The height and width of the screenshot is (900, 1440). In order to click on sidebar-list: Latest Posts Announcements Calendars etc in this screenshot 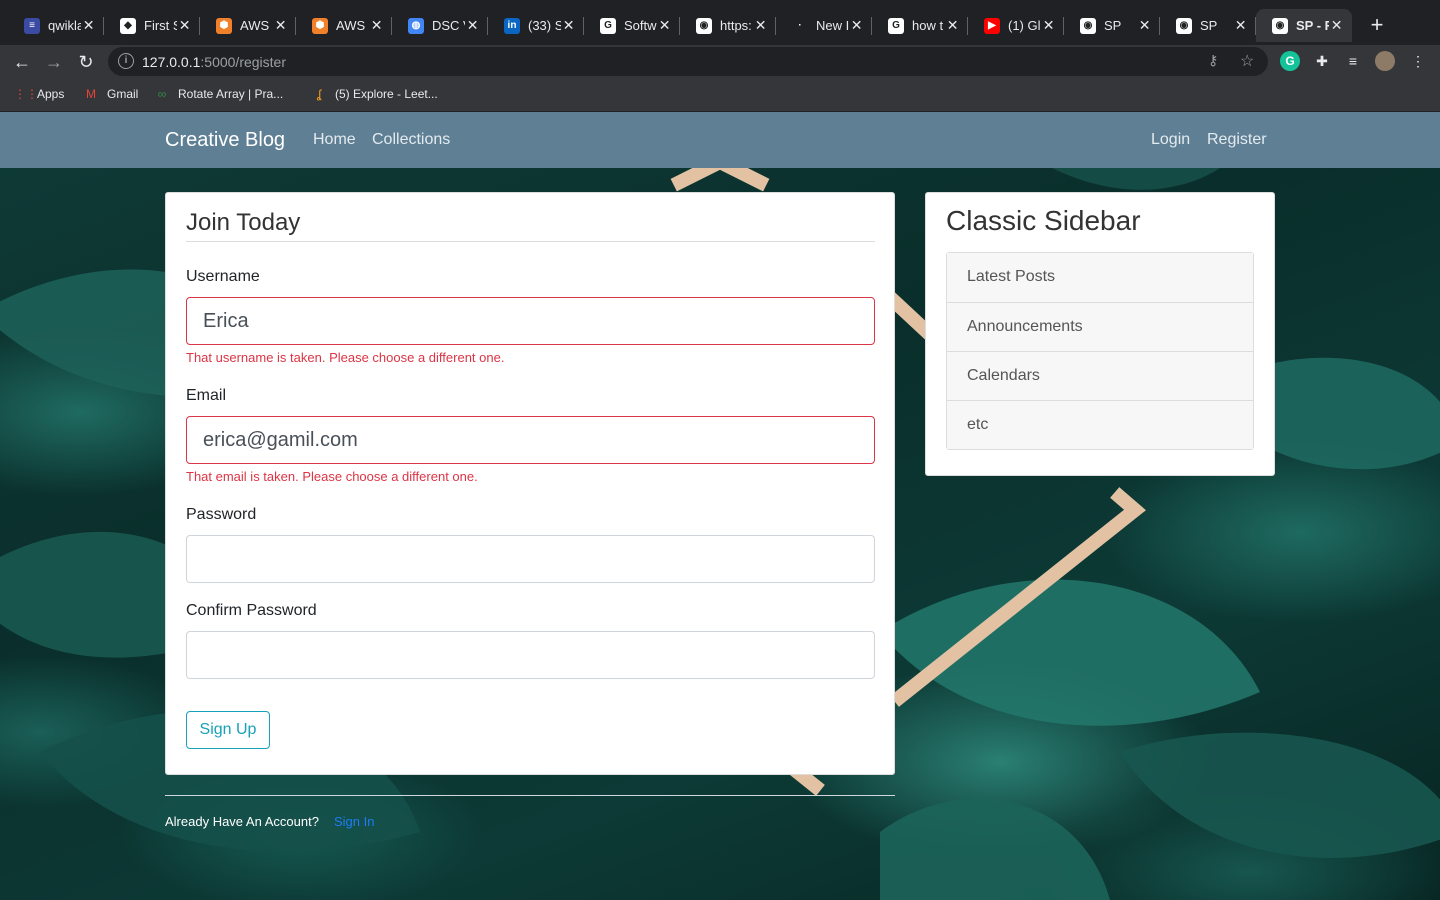, I will do `click(1100, 351)`.